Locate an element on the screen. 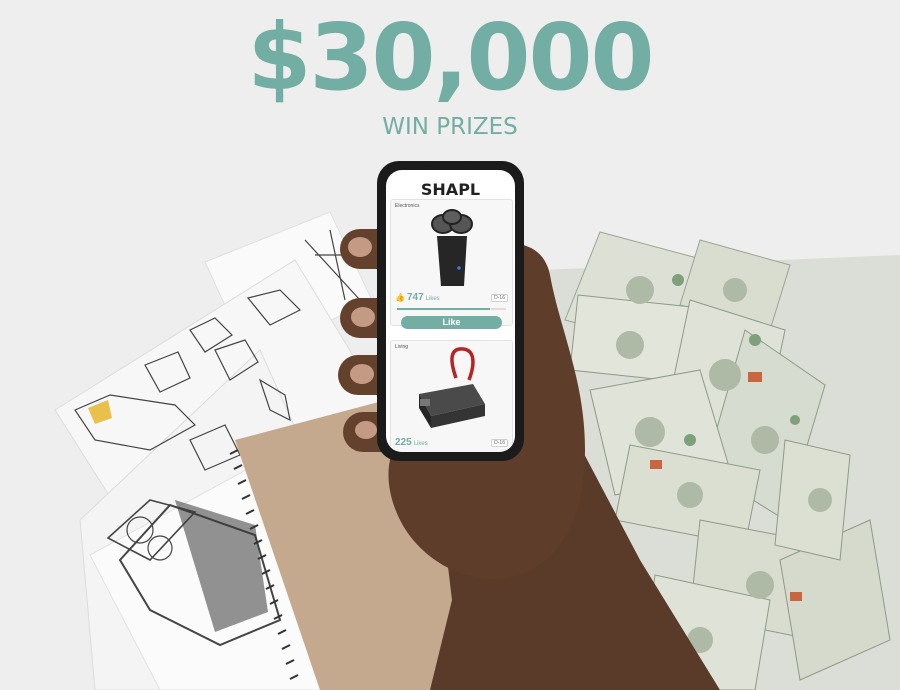 The height and width of the screenshot is (690, 900). likes-progress-fill is located at coordinates (443, 309).